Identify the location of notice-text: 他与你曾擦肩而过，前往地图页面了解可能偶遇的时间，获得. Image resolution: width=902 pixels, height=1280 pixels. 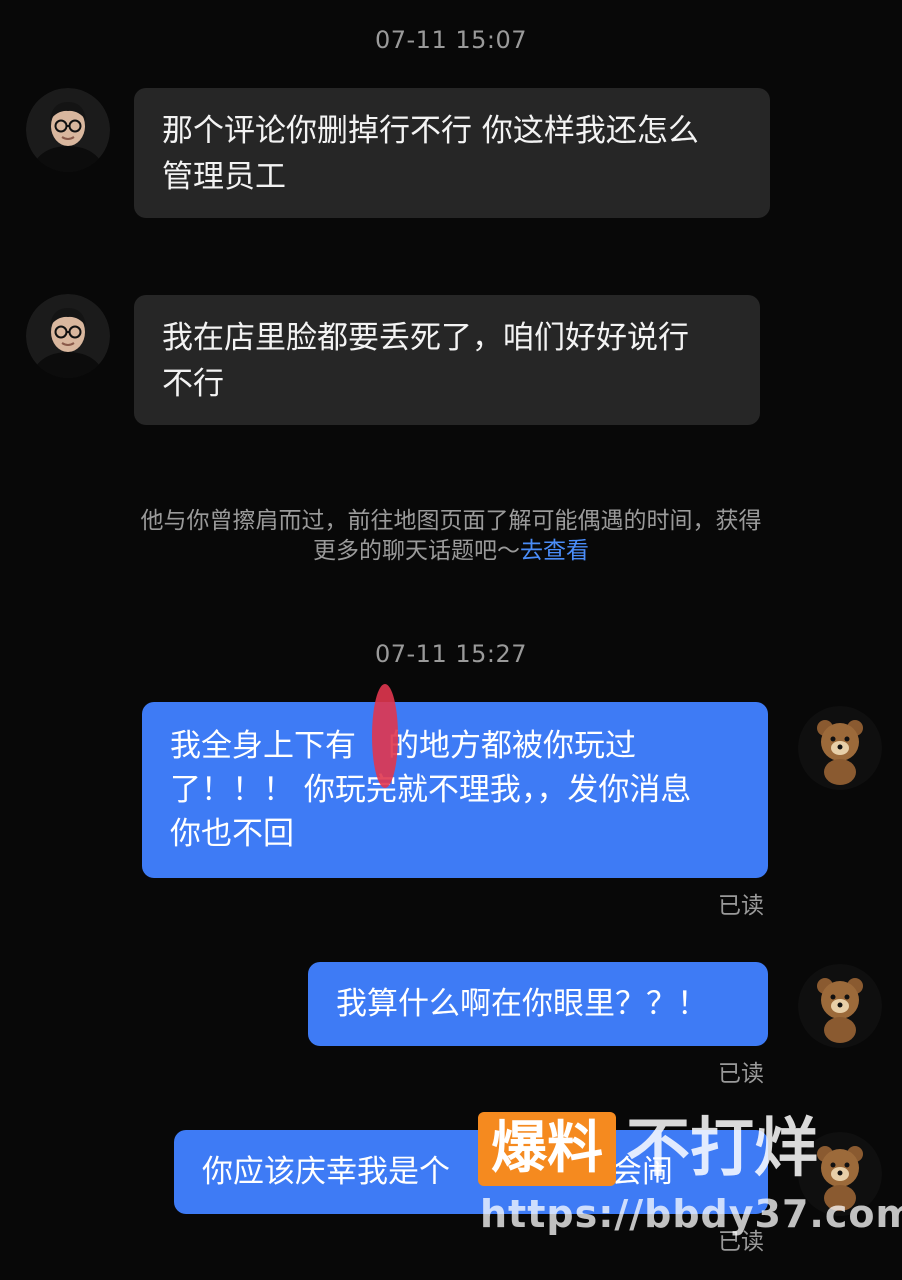
(451, 521).